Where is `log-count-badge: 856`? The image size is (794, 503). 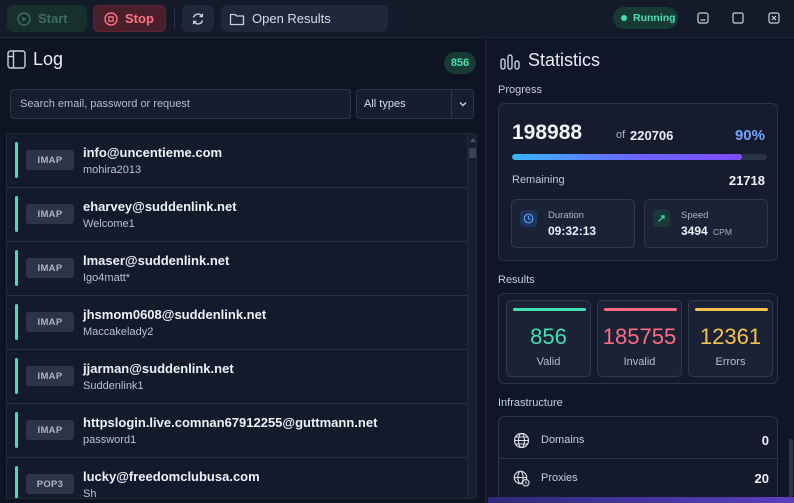
log-count-badge: 856 is located at coordinates (460, 63).